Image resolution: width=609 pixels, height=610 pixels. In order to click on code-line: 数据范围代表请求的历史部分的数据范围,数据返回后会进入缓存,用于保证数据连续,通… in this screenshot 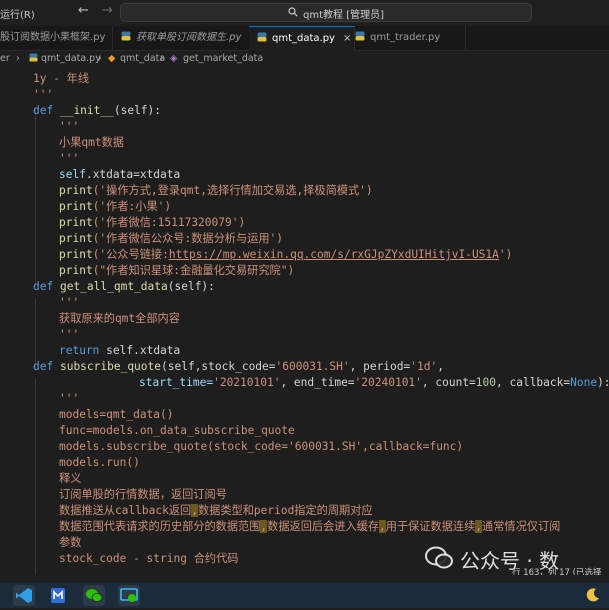, I will do `click(310, 526)`.